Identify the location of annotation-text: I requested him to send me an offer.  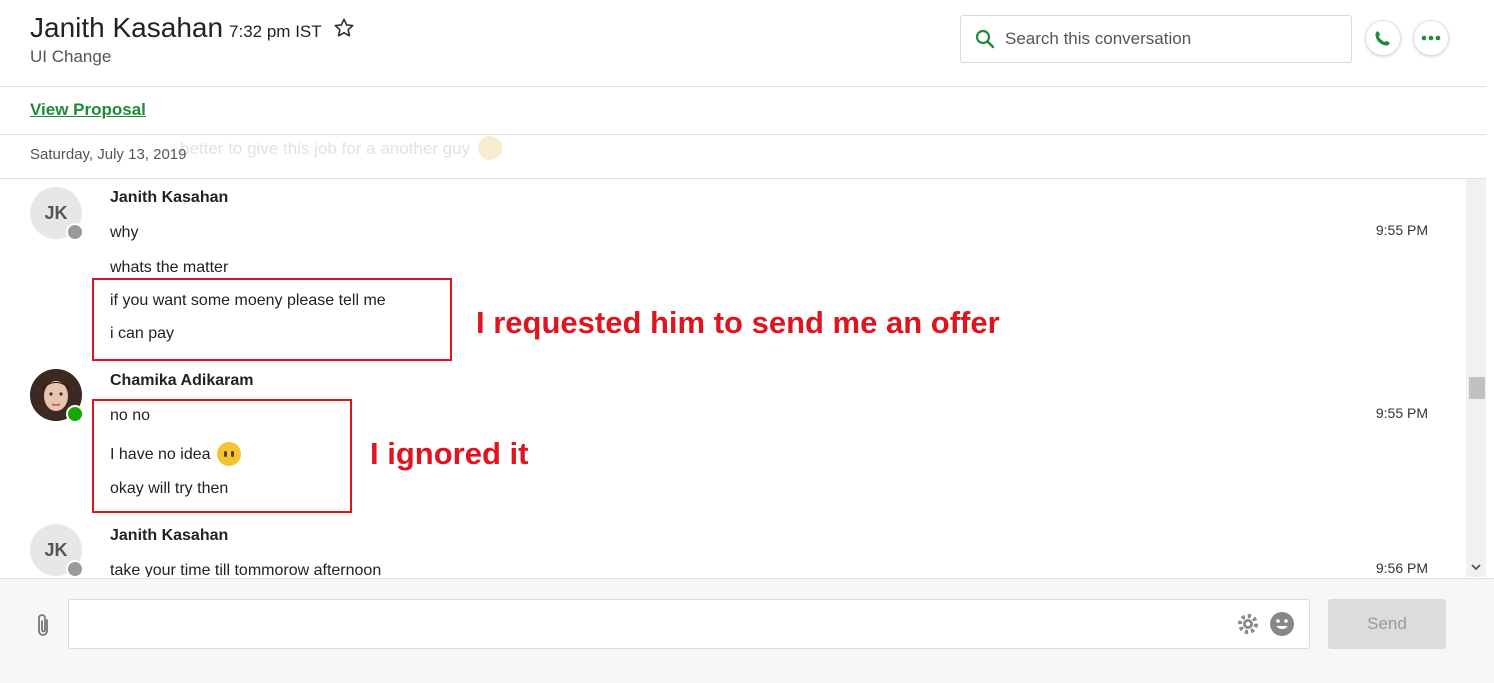
(738, 322).